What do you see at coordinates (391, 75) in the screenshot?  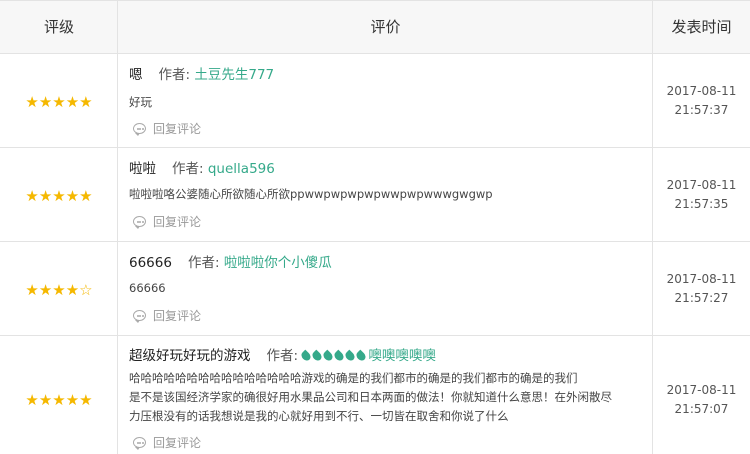 I see `review-title-line: 嗯作者: 土豆先生777` at bounding box center [391, 75].